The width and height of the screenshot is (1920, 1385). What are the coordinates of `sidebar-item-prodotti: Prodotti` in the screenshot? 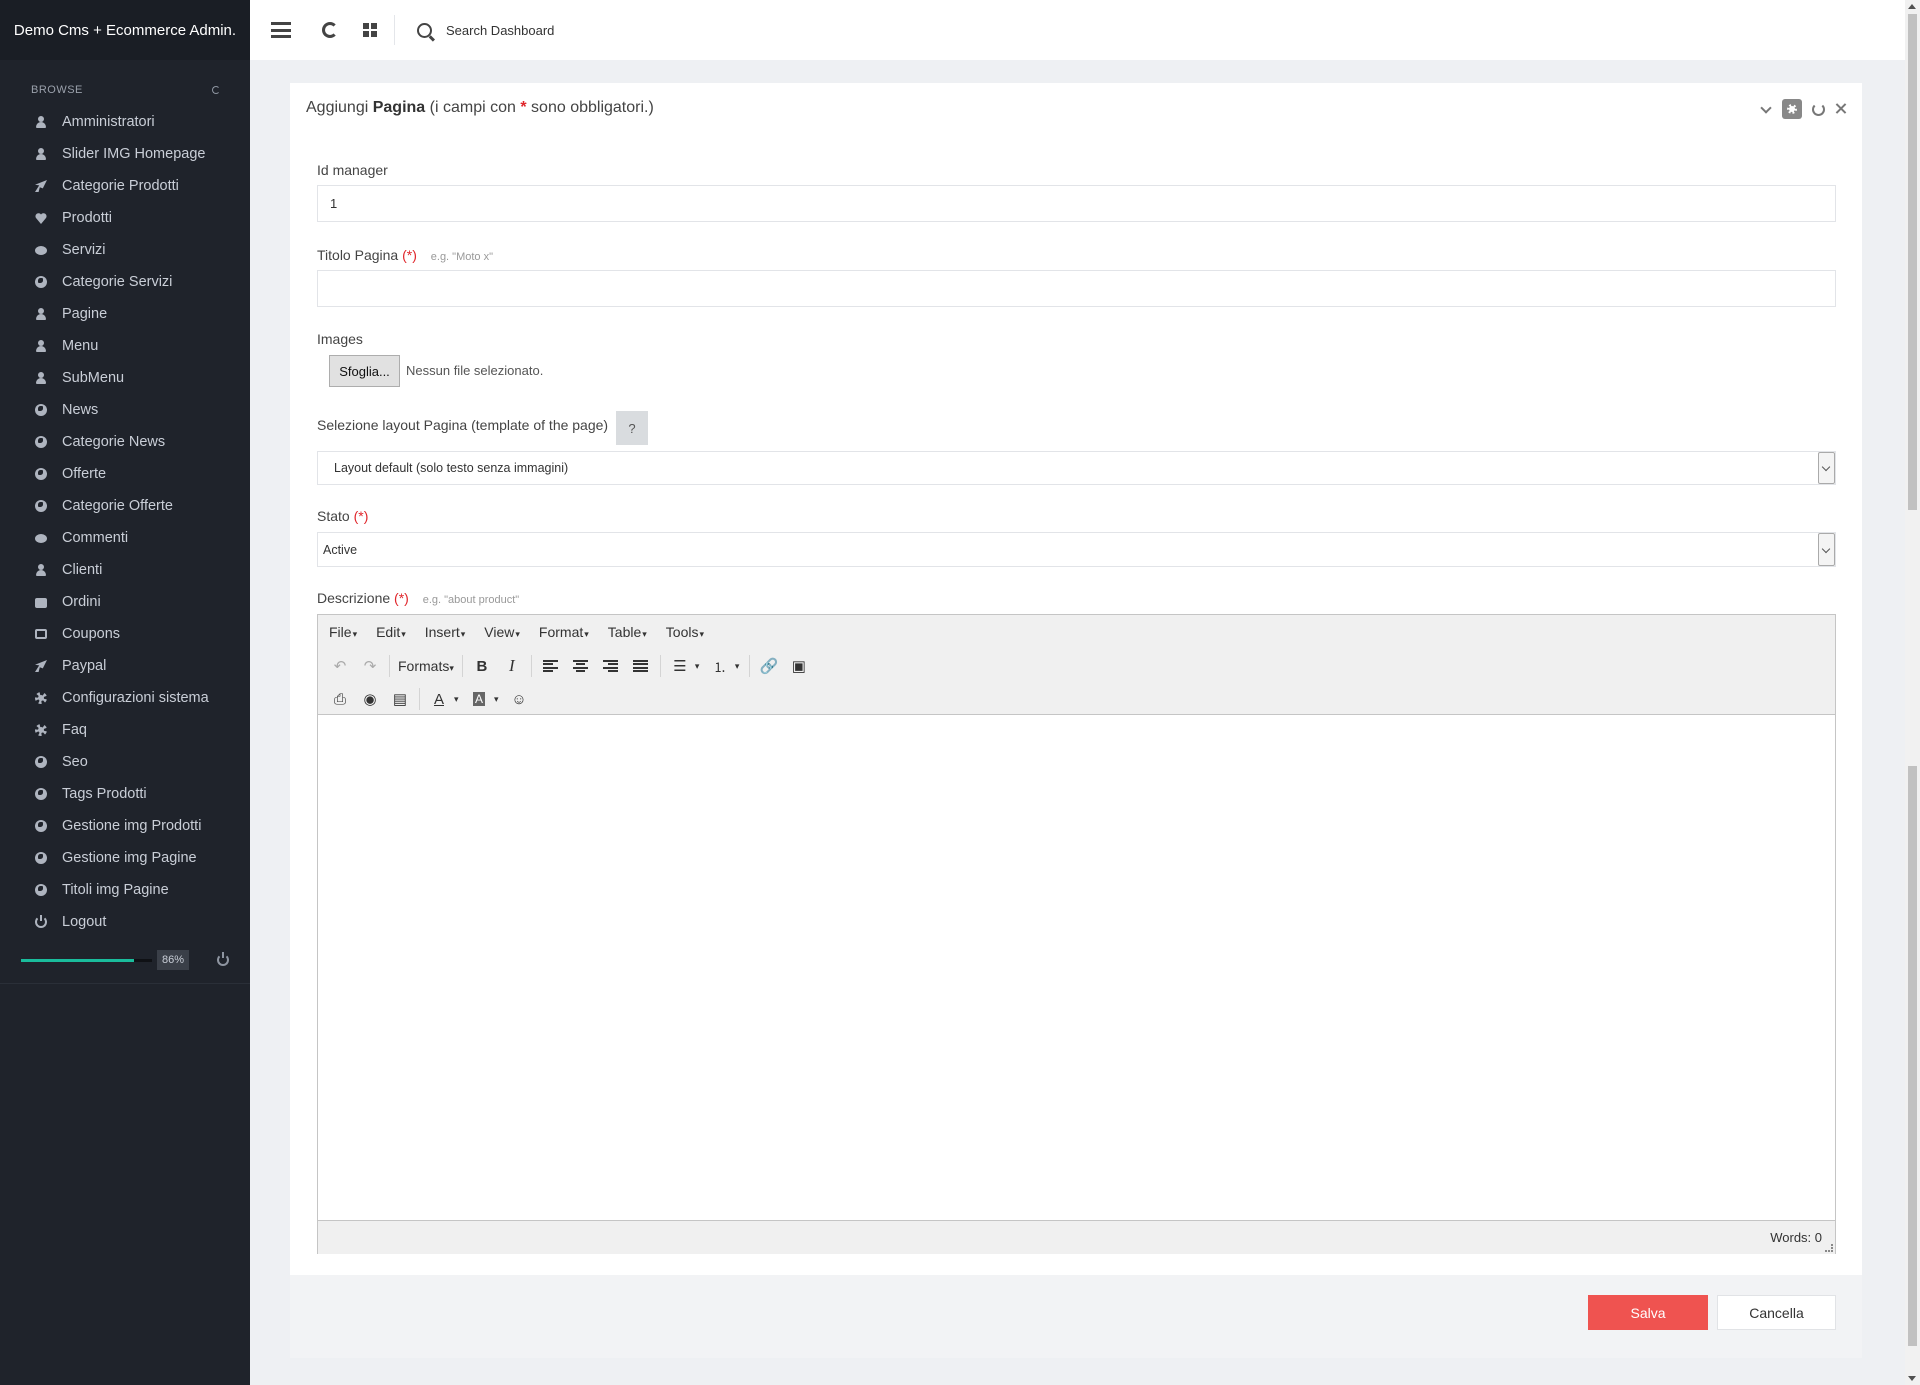 It's located at (125, 218).